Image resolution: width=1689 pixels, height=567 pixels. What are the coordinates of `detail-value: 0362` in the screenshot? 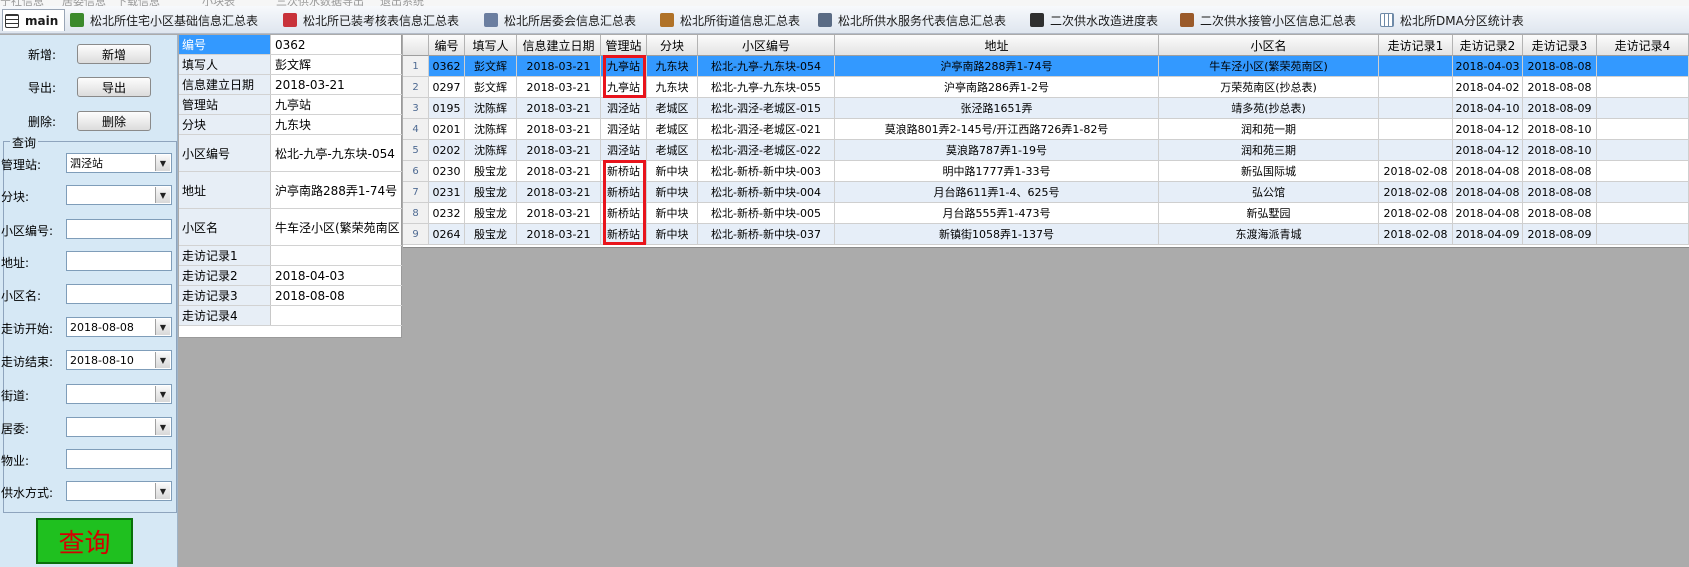 It's located at (337, 44).